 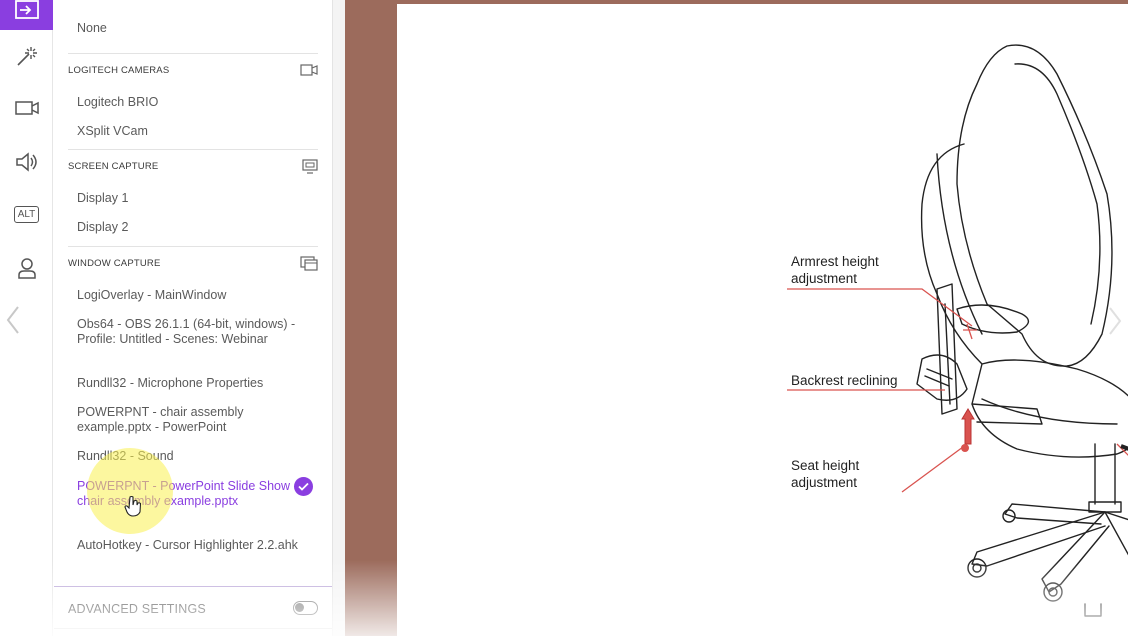 What do you see at coordinates (310, 169) in the screenshot?
I see `screen-capture-icon` at bounding box center [310, 169].